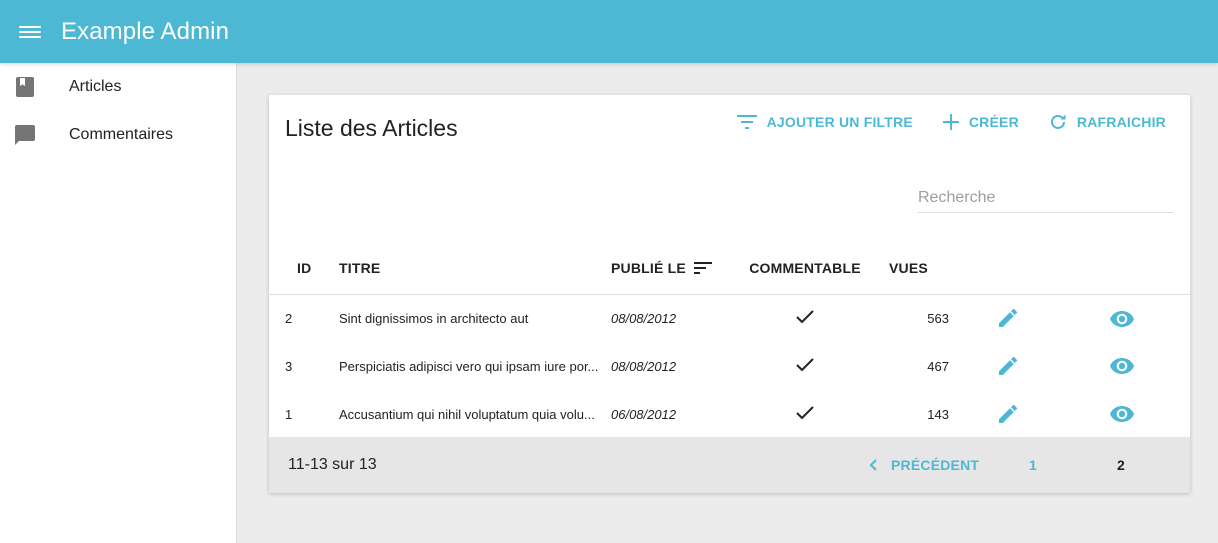  Describe the element at coordinates (289, 414) in the screenshot. I see `cell-id: 1` at that location.